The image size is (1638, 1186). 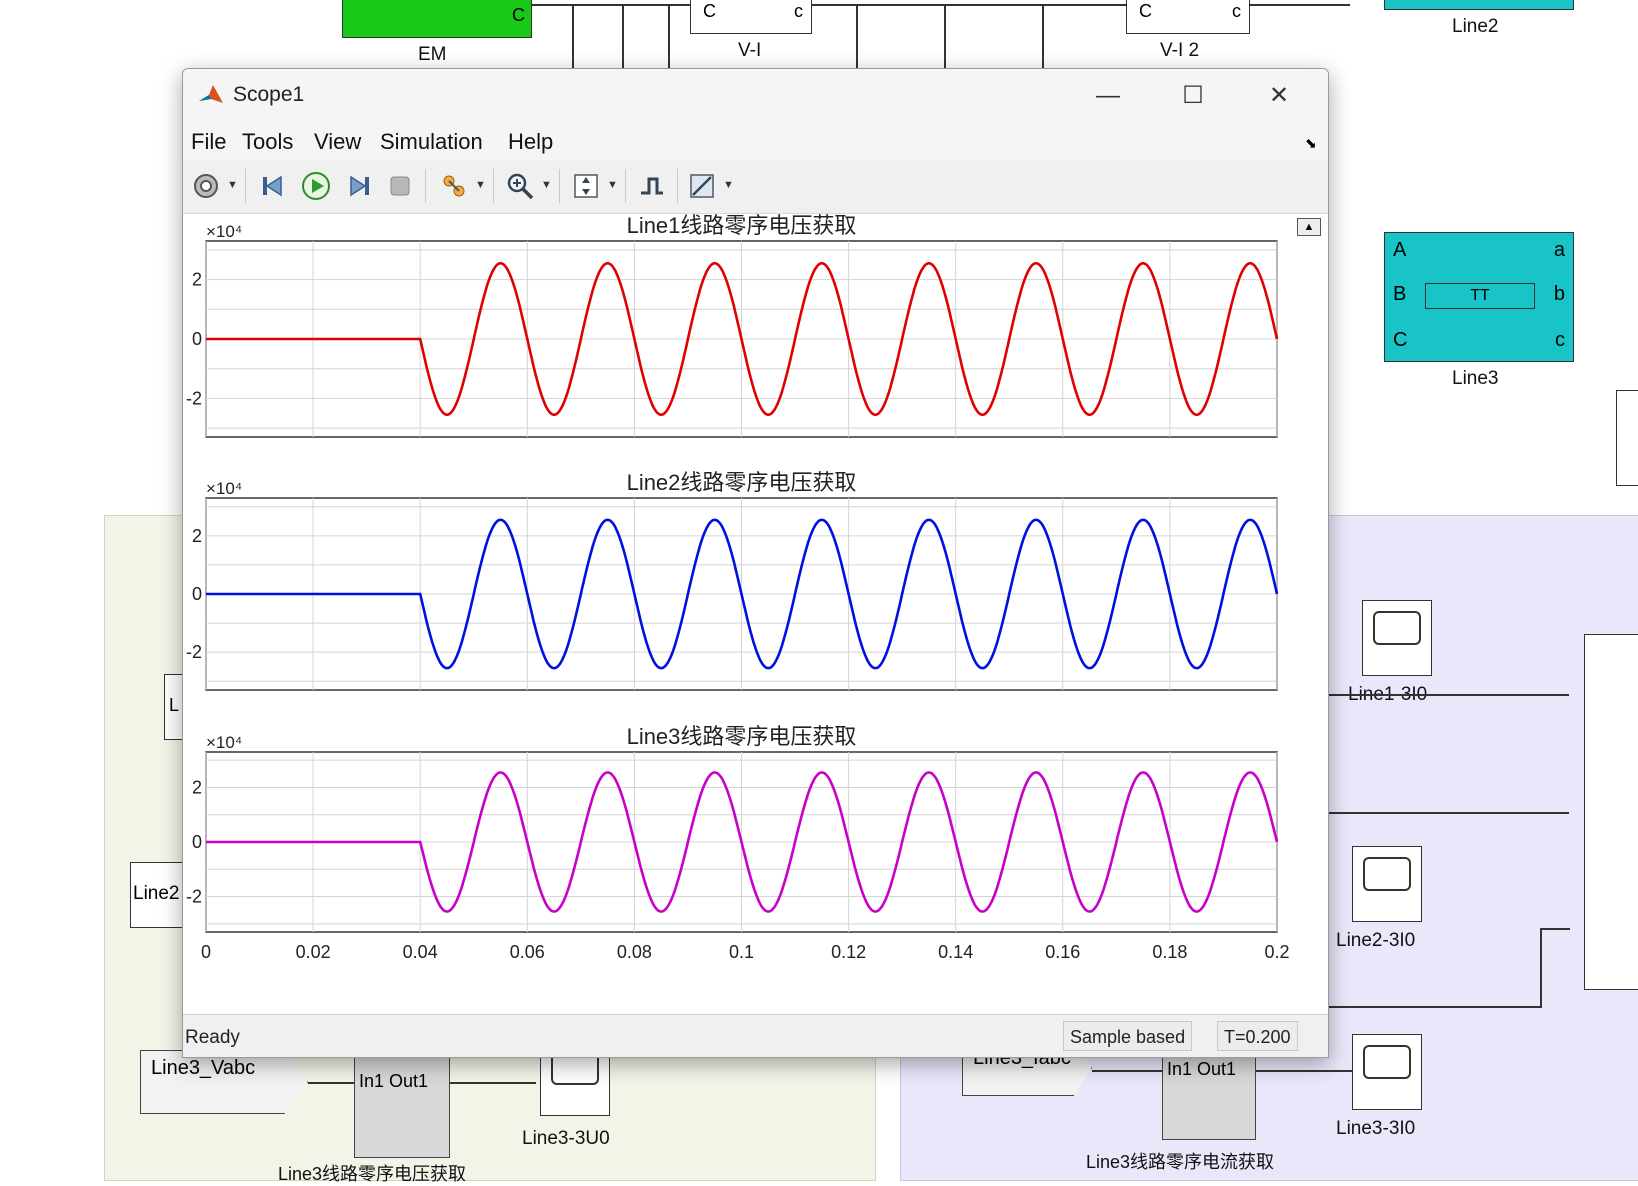 I want to click on menu-help: Help, so click(x=530, y=142).